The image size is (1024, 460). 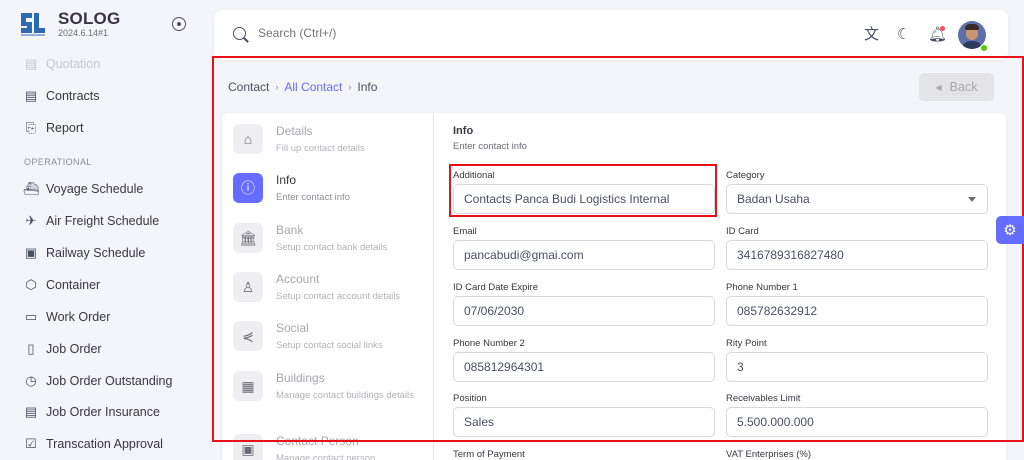 What do you see at coordinates (584, 422) in the screenshot?
I see `position-field: Sales` at bounding box center [584, 422].